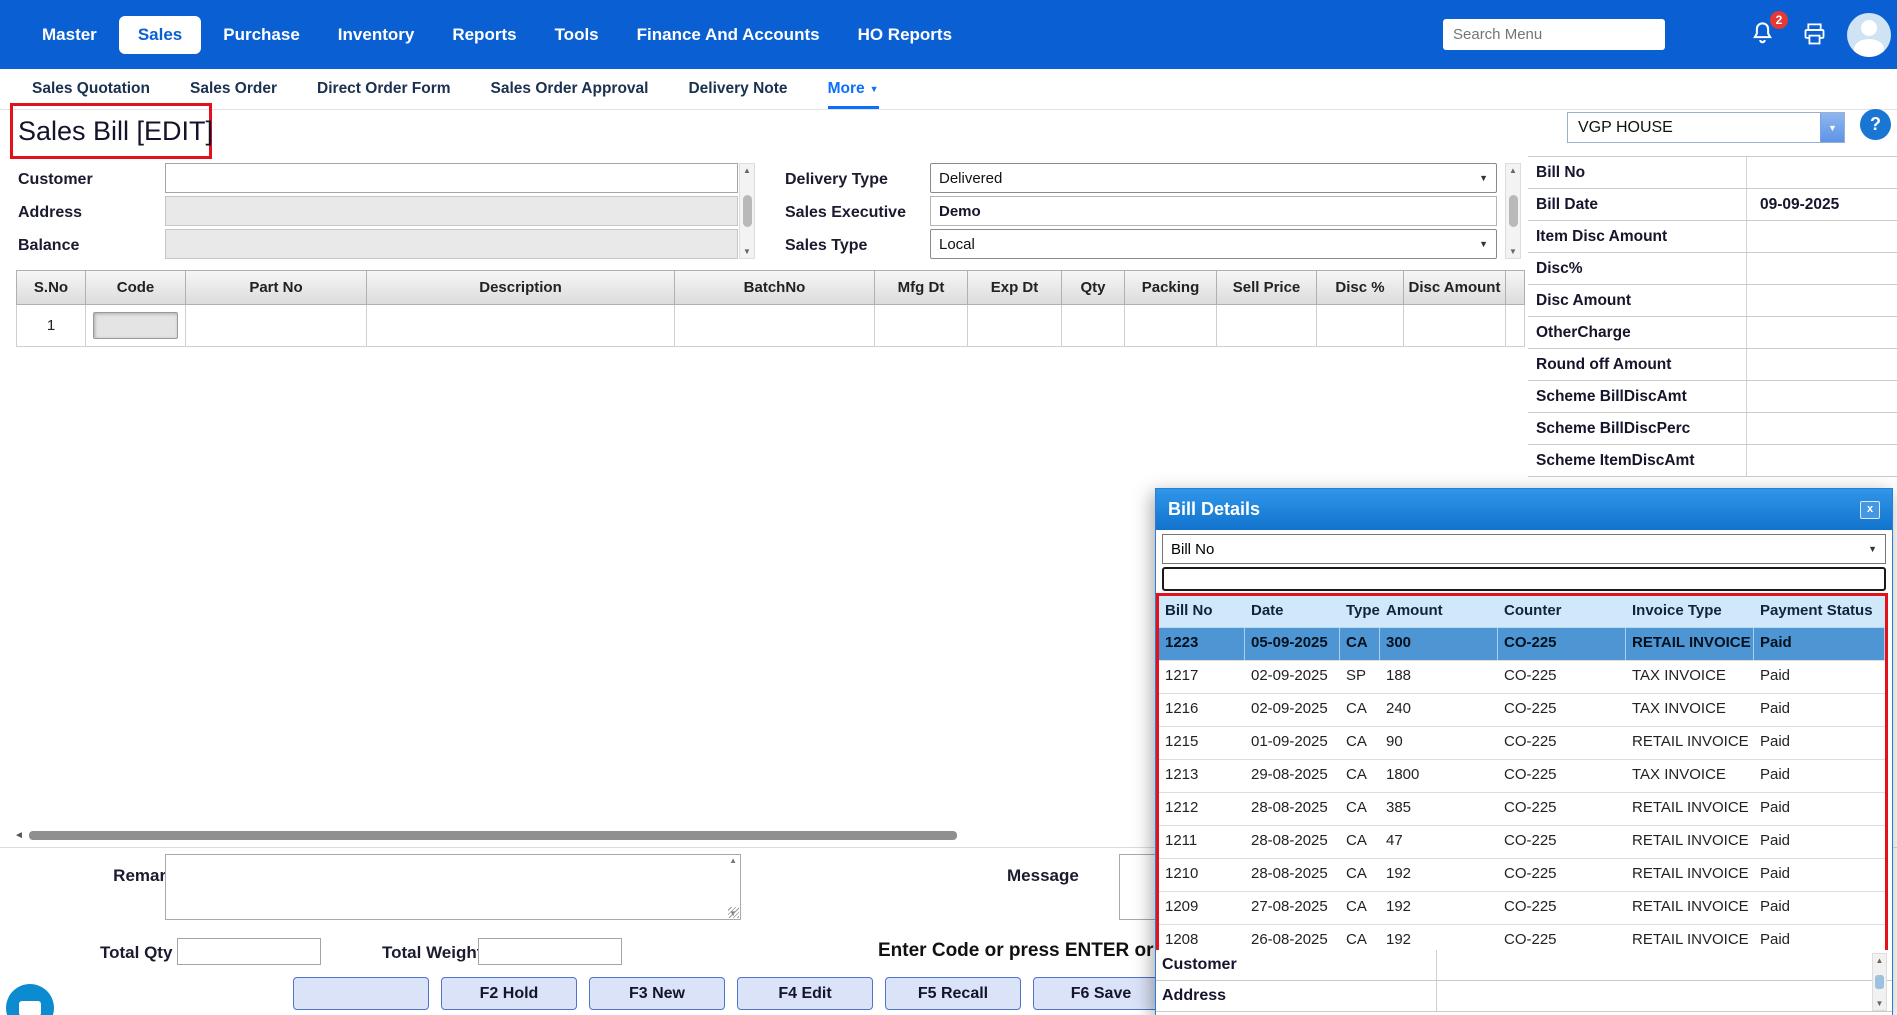  I want to click on grid-cell-disc, so click(1360, 325).